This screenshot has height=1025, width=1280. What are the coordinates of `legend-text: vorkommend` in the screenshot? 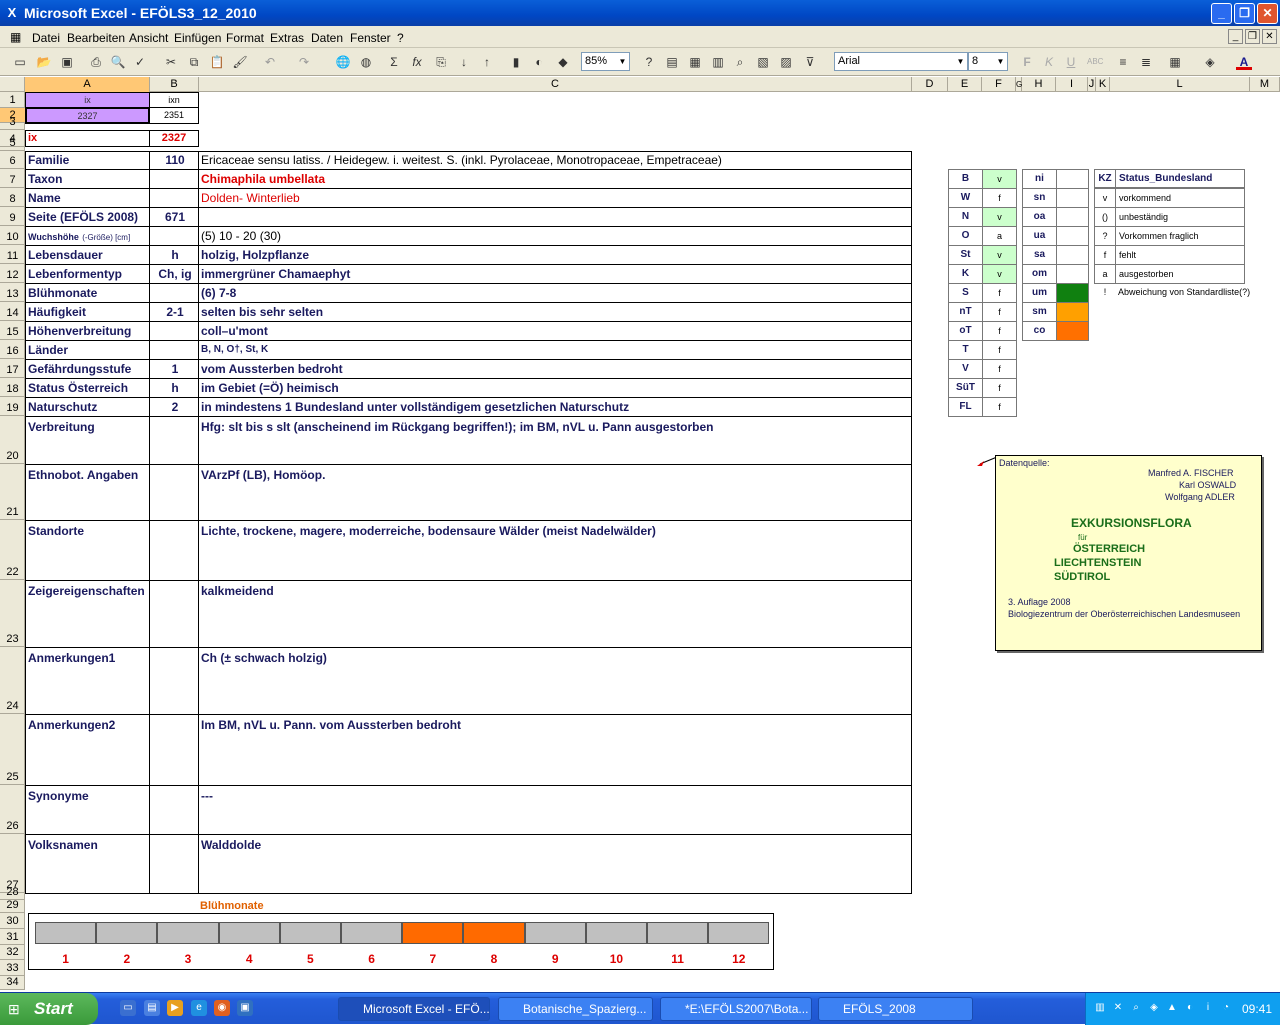 It's located at (1180, 198).